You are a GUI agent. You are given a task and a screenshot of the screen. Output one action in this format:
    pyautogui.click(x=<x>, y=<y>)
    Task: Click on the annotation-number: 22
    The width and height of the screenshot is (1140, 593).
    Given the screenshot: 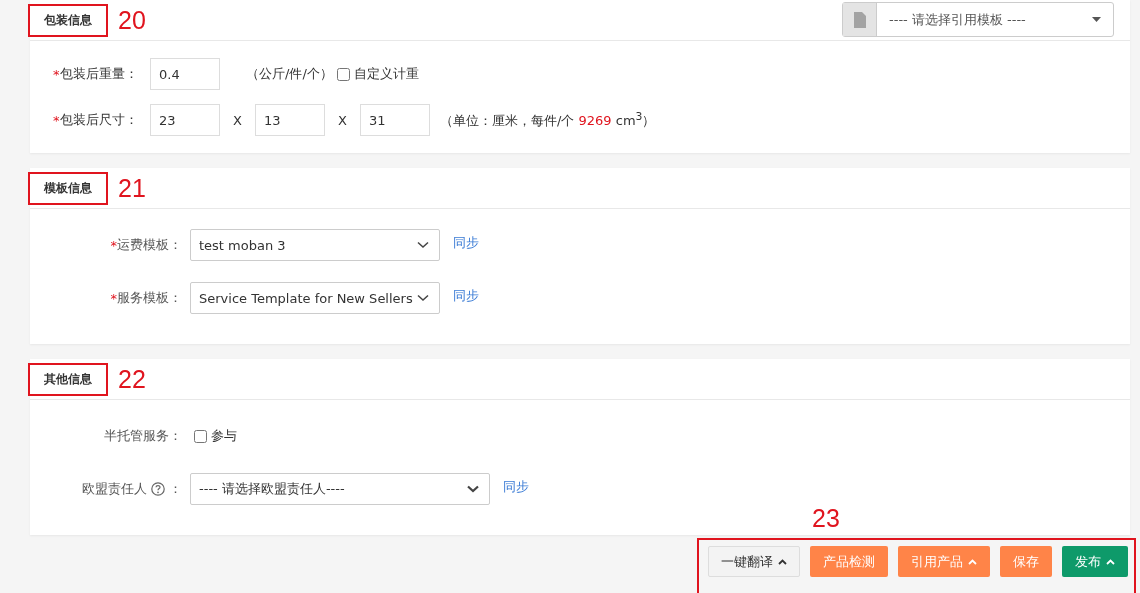 What is the action you would take?
    pyautogui.click(x=132, y=379)
    